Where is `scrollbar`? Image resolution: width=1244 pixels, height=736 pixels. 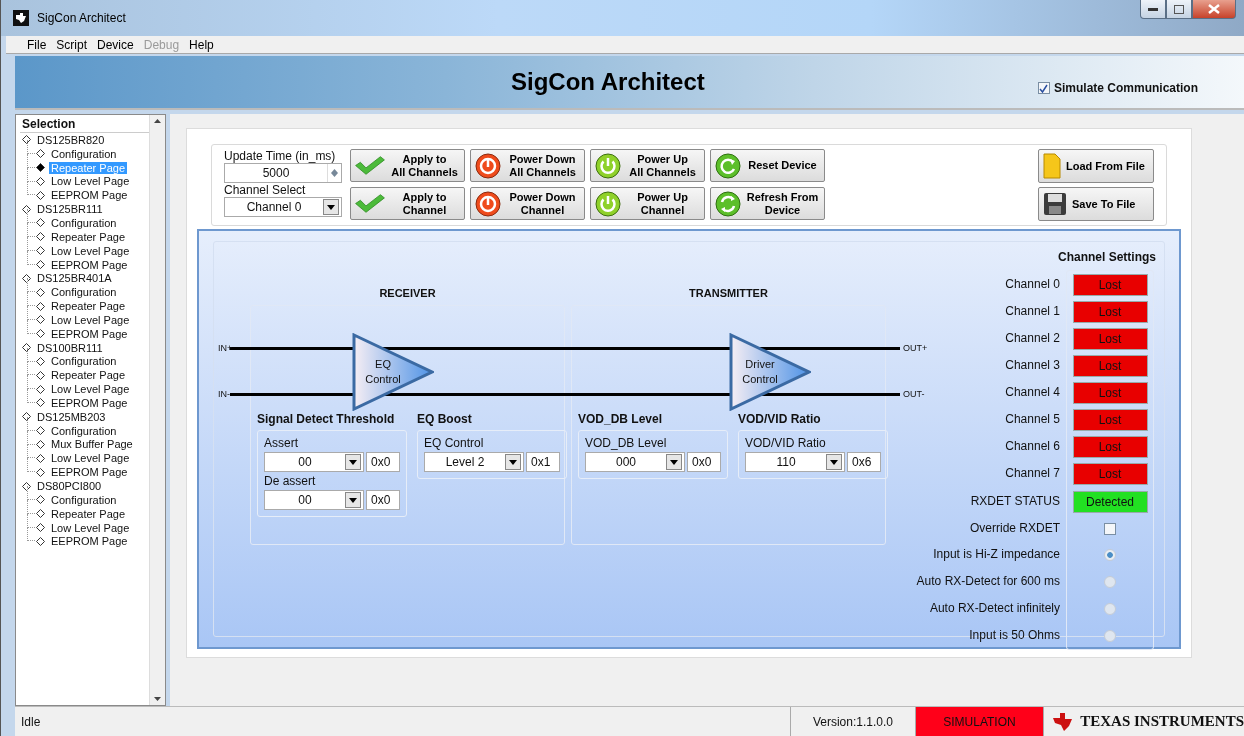
scrollbar is located at coordinates (157, 410).